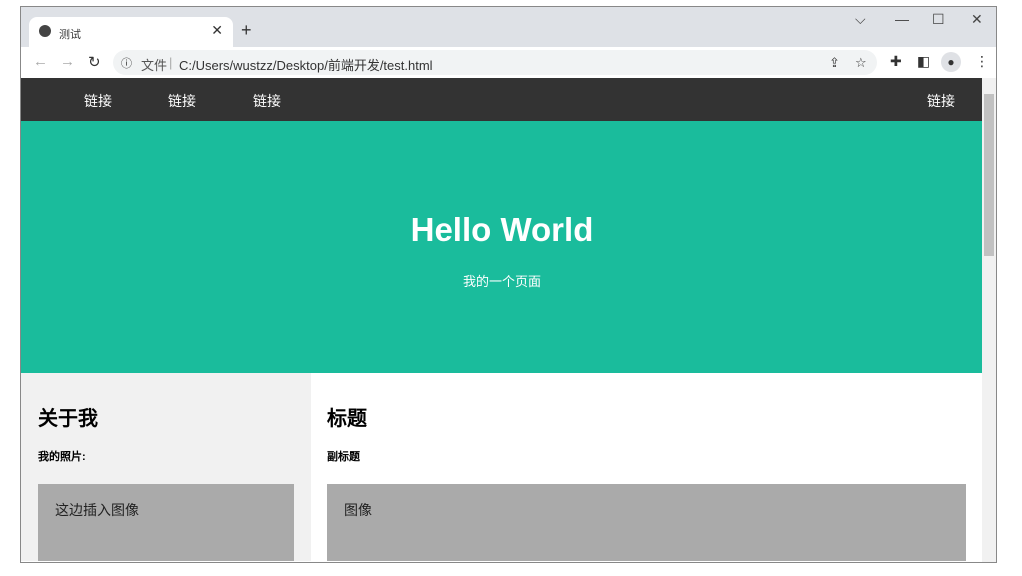 This screenshot has height=576, width=1022. I want to click on url-text: C:/Users/wustzz/Desktop/前端开发/test.html, so click(306, 65).